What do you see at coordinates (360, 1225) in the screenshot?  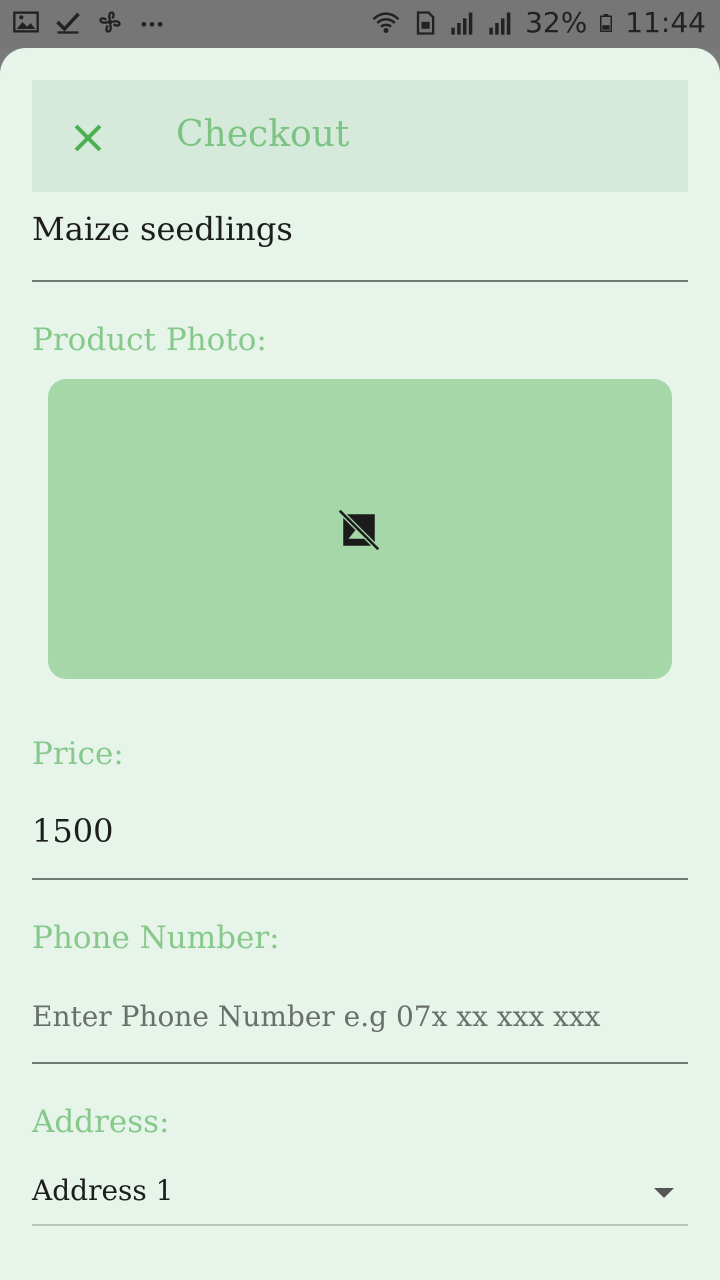 I see `address-divider` at bounding box center [360, 1225].